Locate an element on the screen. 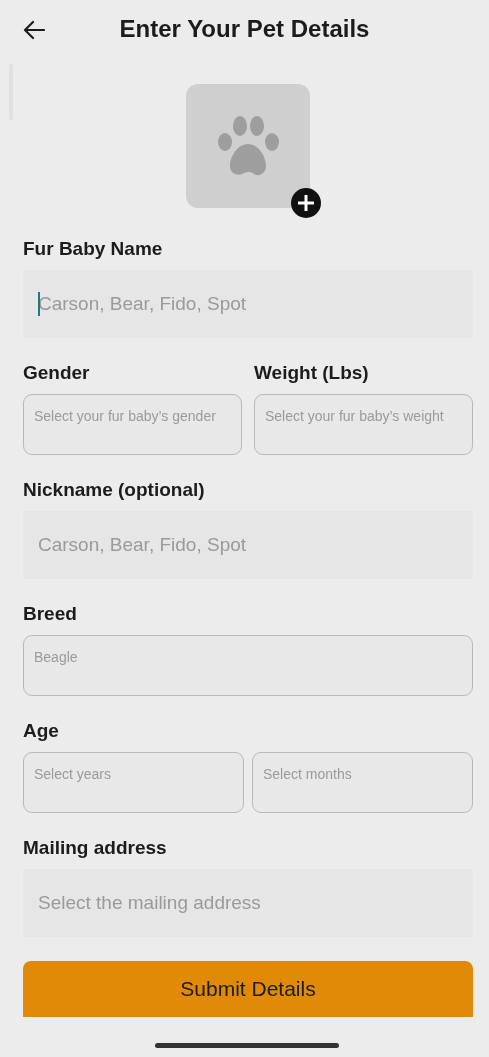  field-label: Mailing address is located at coordinates (95, 848).